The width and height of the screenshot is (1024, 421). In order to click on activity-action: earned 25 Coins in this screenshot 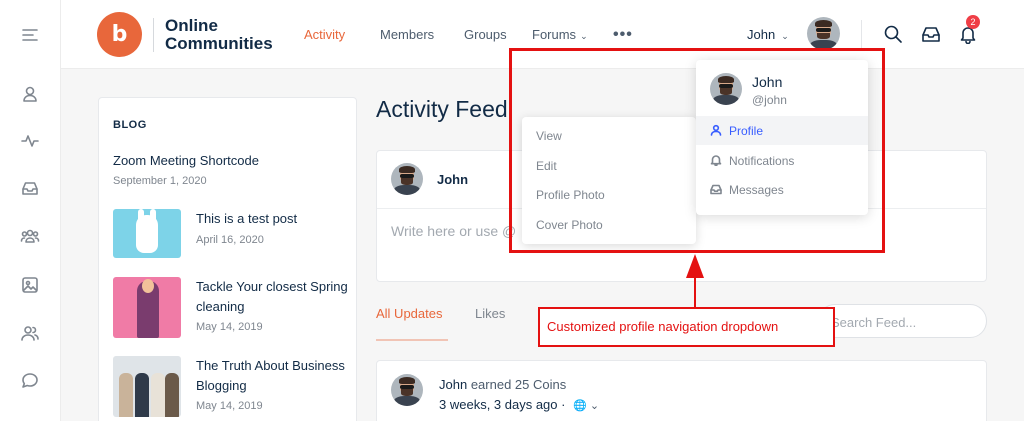, I will do `click(517, 384)`.